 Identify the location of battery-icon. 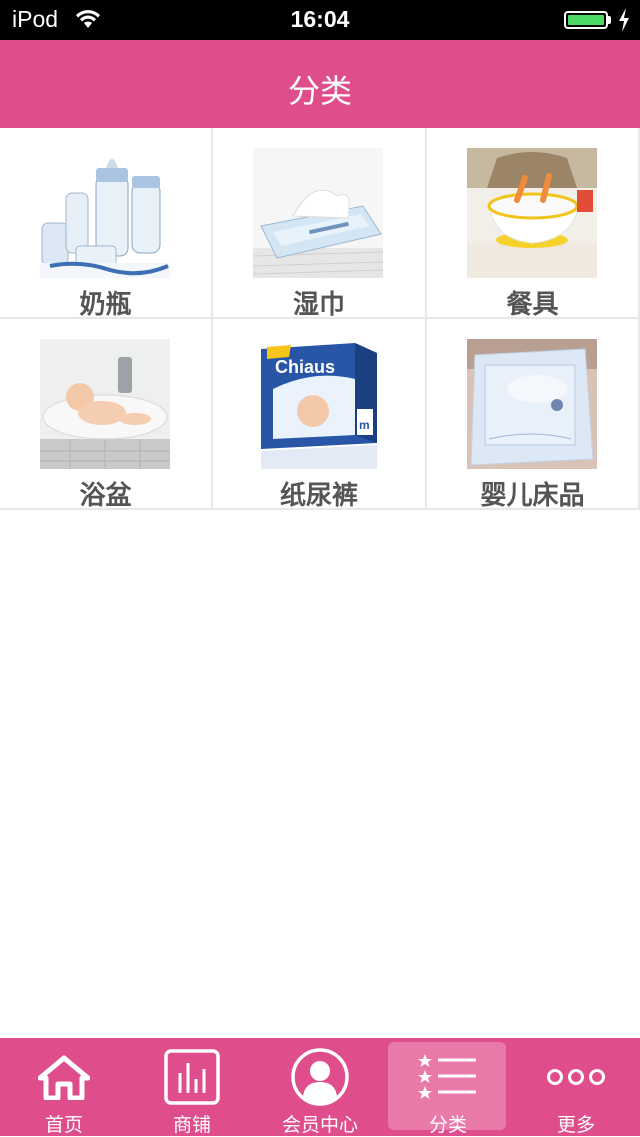
(586, 20).